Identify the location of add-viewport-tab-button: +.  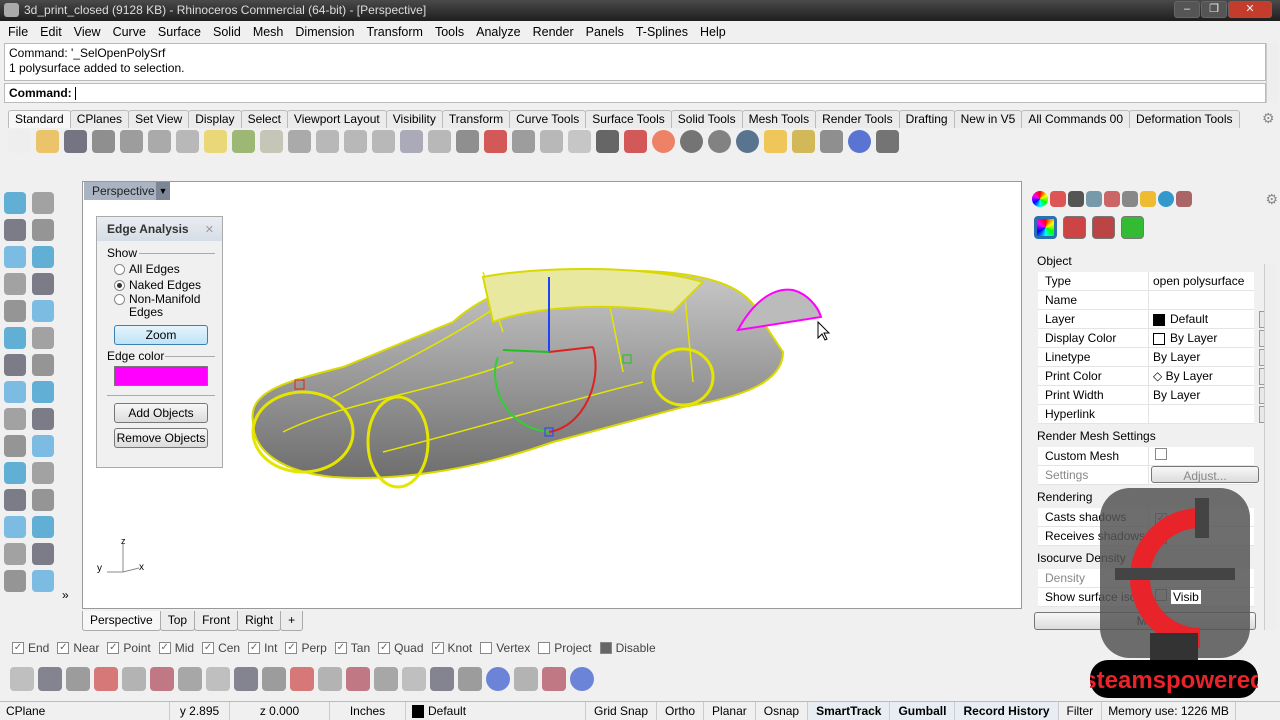
(292, 621).